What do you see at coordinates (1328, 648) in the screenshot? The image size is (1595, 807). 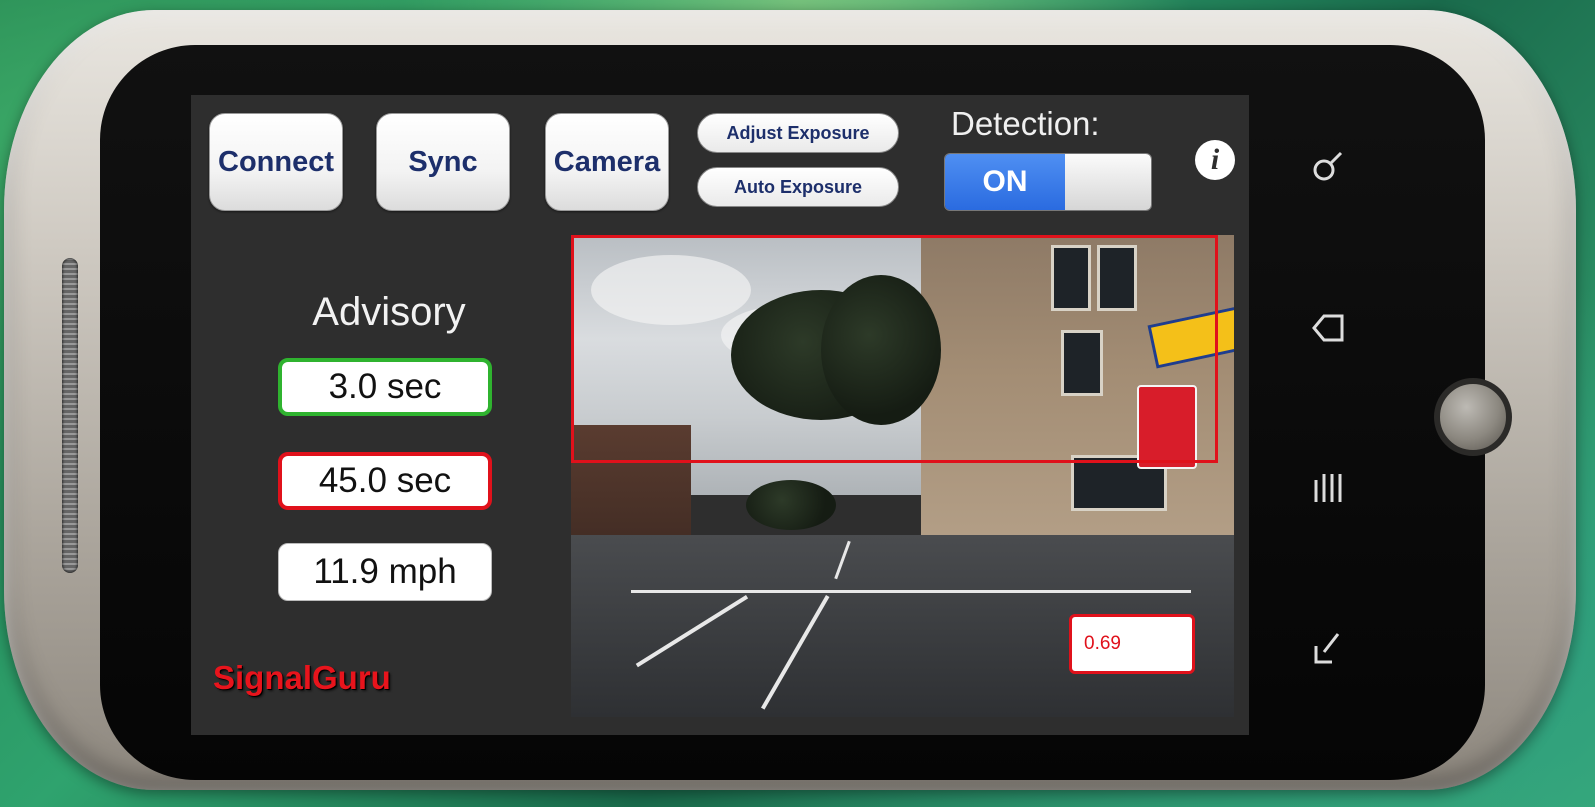 I see `return-icon` at bounding box center [1328, 648].